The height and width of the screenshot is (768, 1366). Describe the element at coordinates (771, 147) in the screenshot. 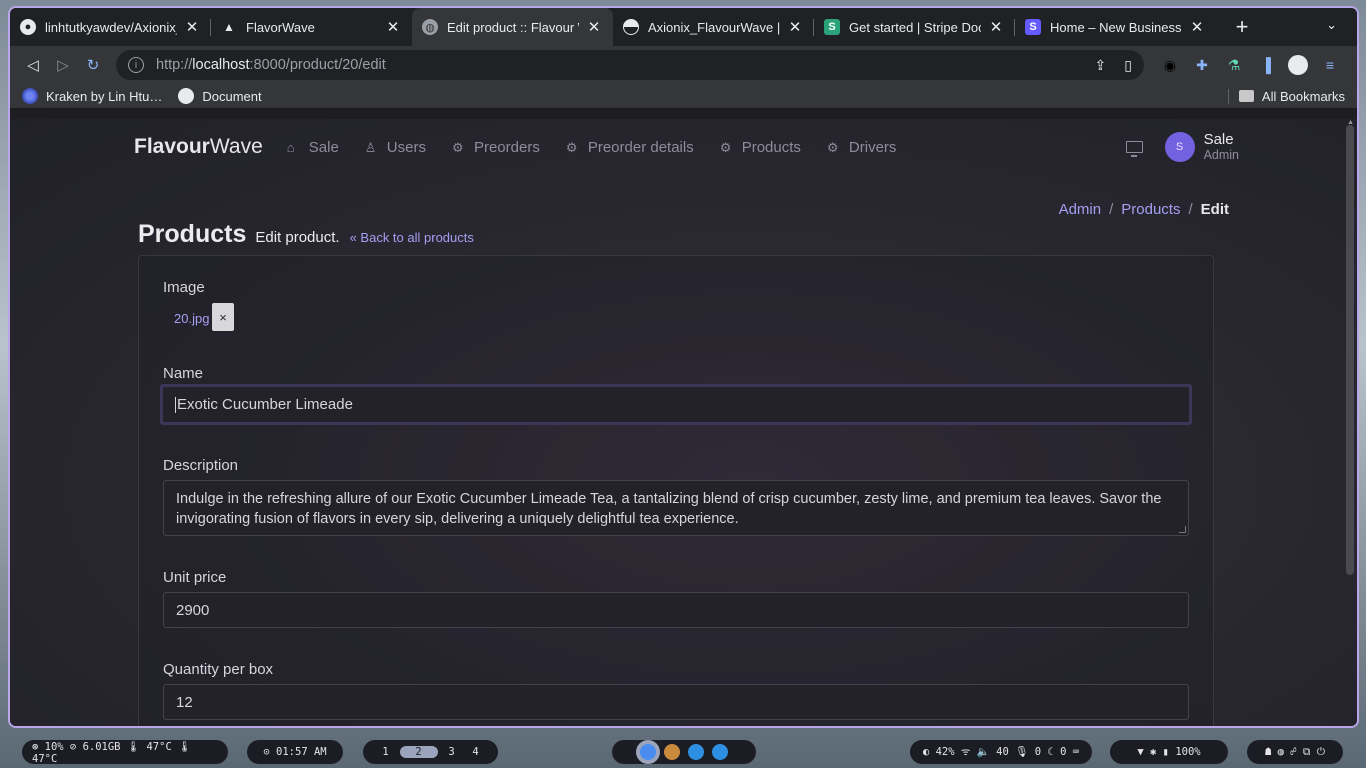

I see `nav-label: Products` at that location.